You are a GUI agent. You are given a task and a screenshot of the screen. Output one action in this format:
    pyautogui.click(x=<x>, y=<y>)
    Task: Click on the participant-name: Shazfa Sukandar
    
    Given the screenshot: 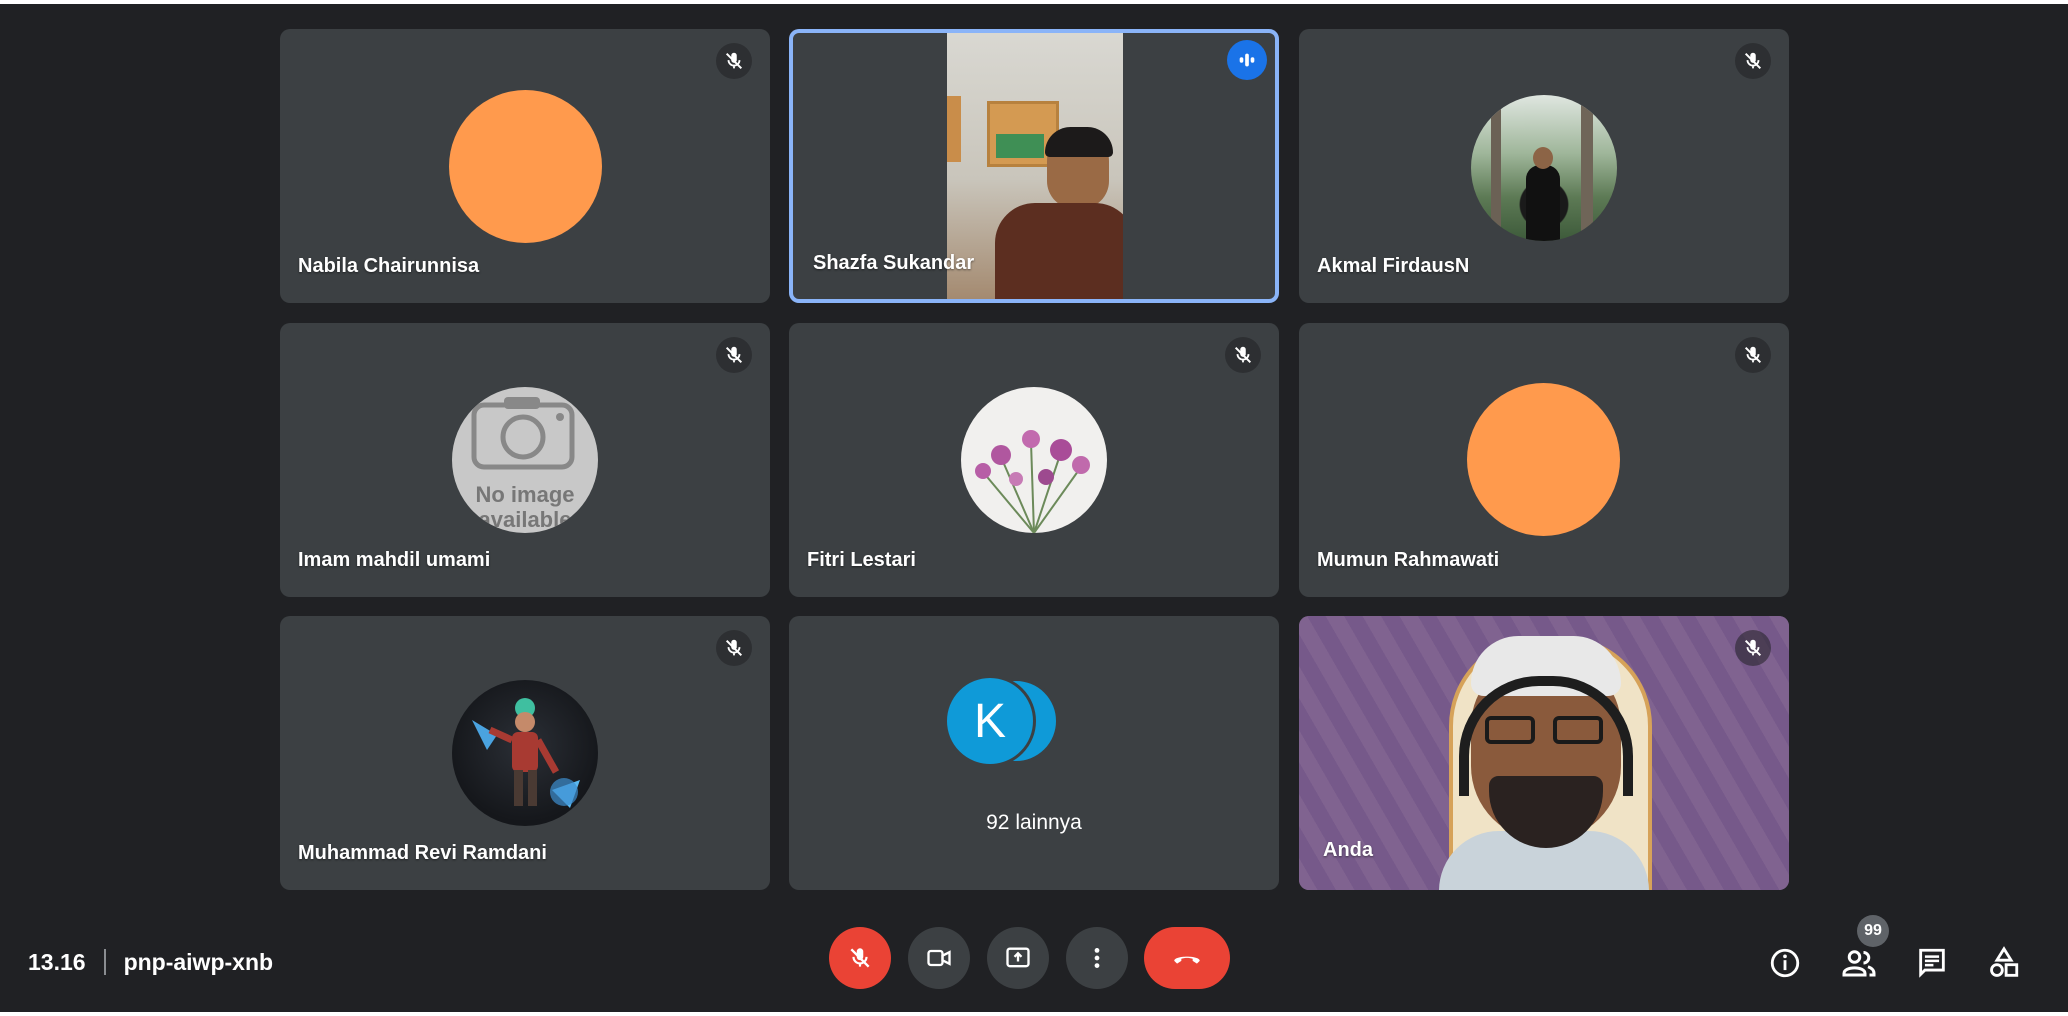 What is the action you would take?
    pyautogui.click(x=894, y=263)
    